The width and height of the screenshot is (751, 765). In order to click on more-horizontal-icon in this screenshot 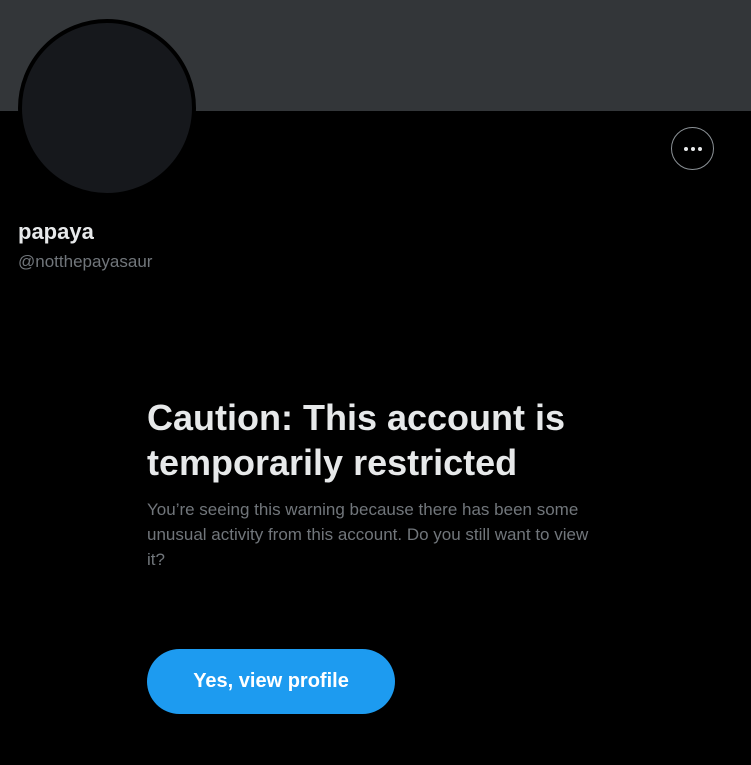, I will do `click(692, 148)`.